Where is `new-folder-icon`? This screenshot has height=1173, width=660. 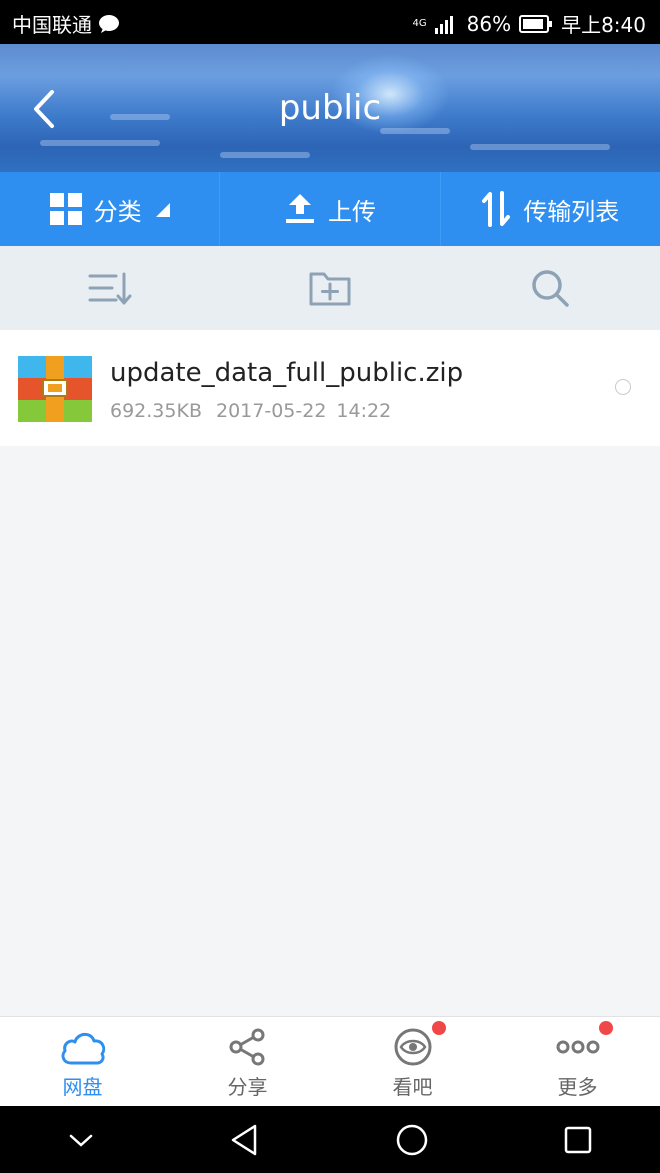
new-folder-icon is located at coordinates (330, 289).